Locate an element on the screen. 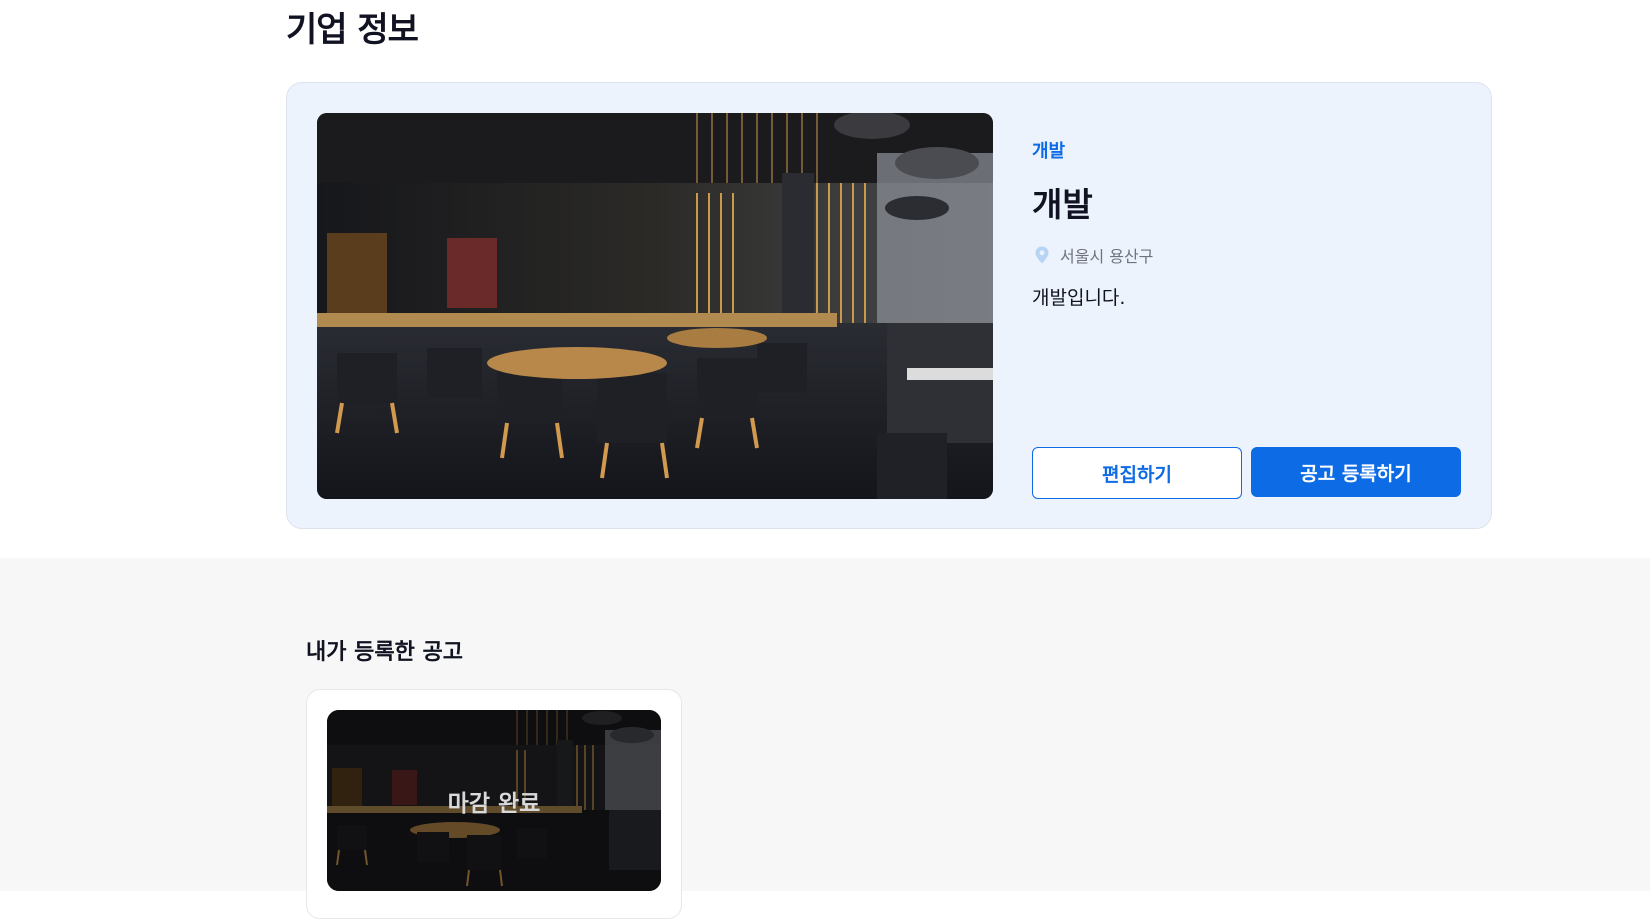  closed-status-label: 마감 완료 is located at coordinates (494, 803).